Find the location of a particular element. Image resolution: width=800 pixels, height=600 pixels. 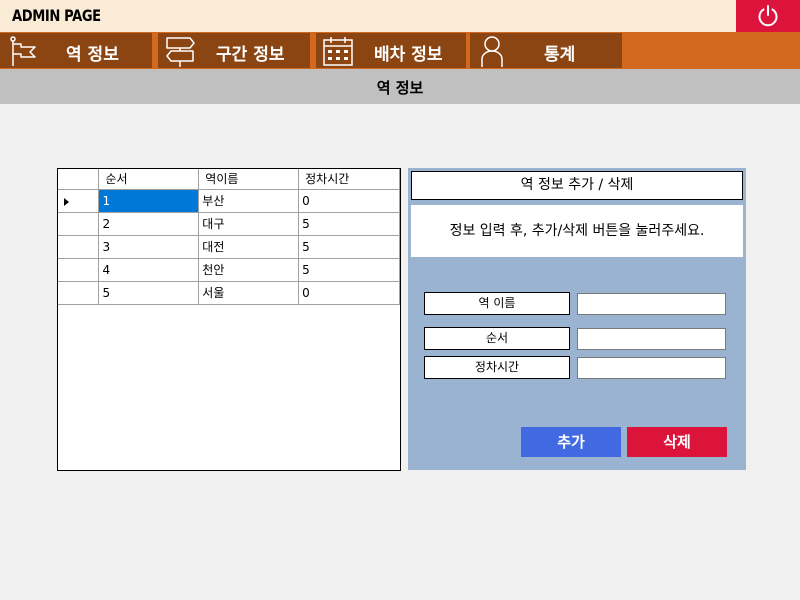

power-button is located at coordinates (768, 16).